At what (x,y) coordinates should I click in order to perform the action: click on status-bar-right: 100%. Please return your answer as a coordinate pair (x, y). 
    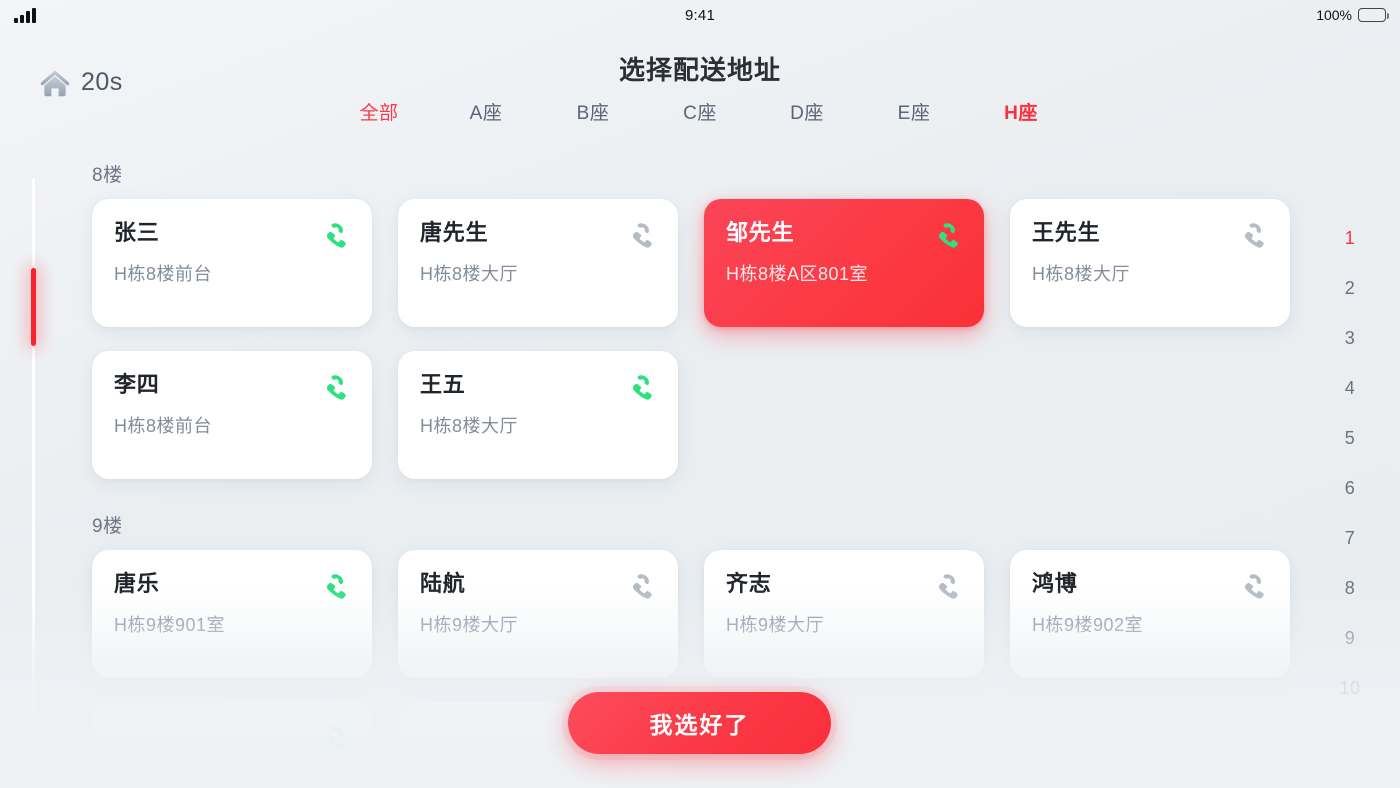
    Looking at the image, I should click on (1352, 15).